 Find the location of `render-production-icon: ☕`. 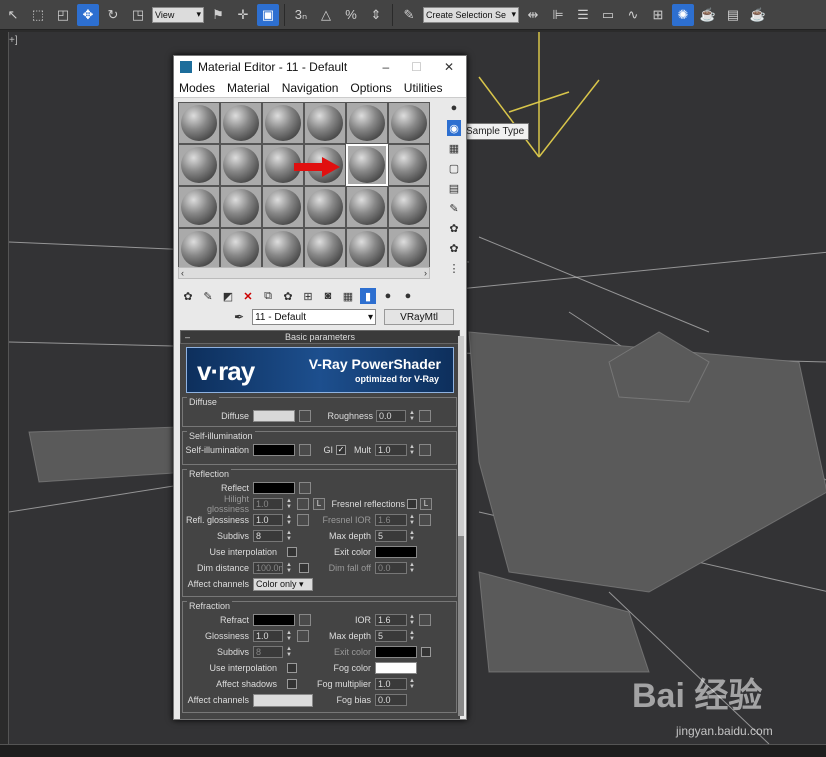

render-production-icon: ☕ is located at coordinates (758, 15).